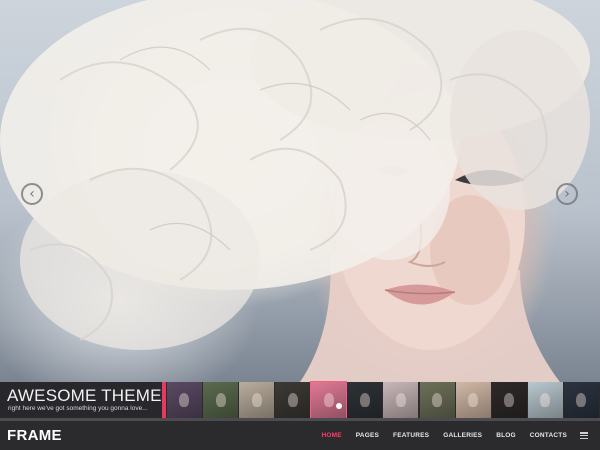 This screenshot has width=600, height=450. I want to click on thumbnail-active, so click(329, 400).